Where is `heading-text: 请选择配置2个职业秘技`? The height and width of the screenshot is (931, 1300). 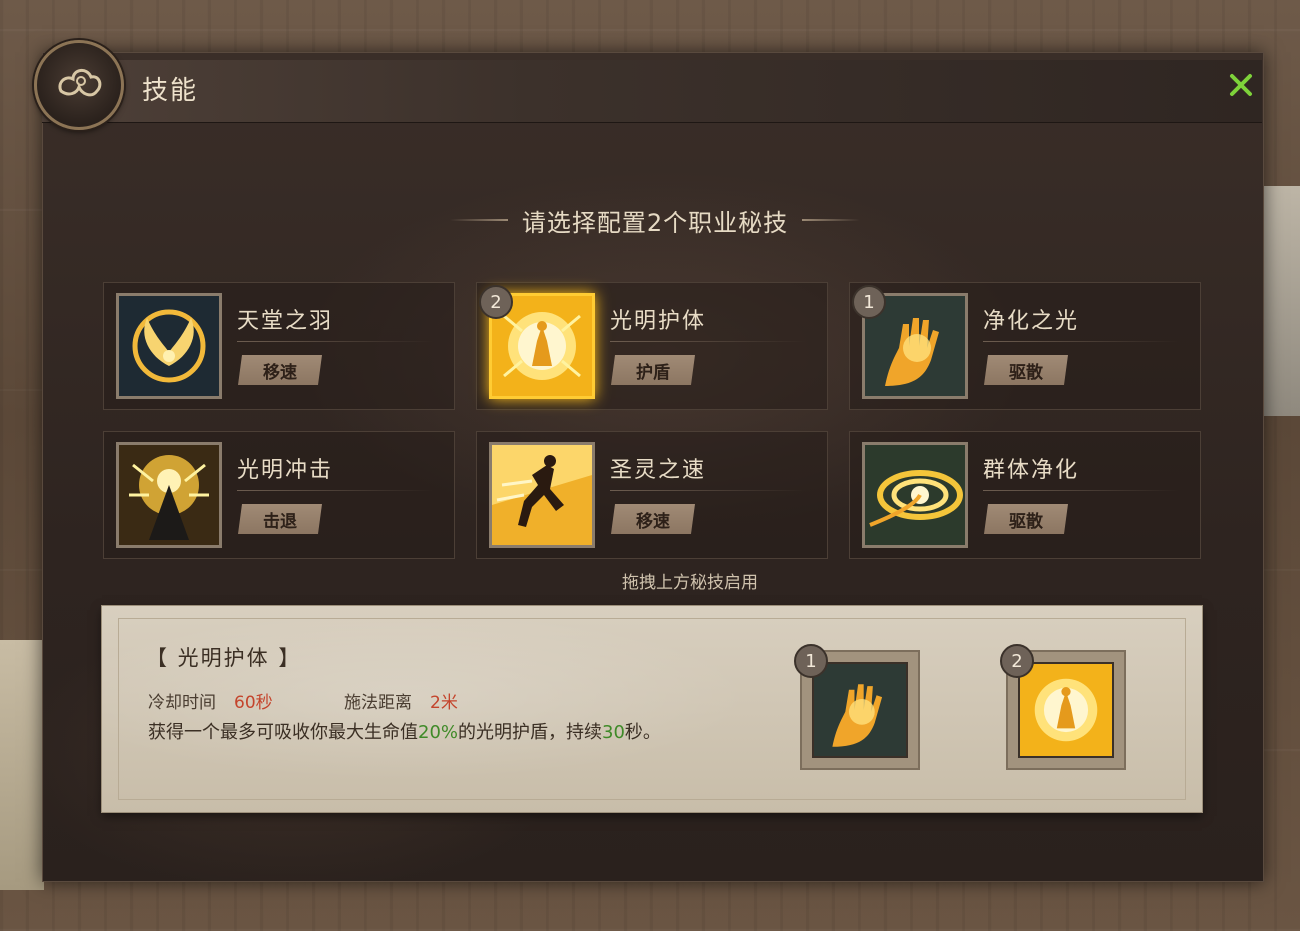 heading-text: 请选择配置2个职业秘技 is located at coordinates (655, 222).